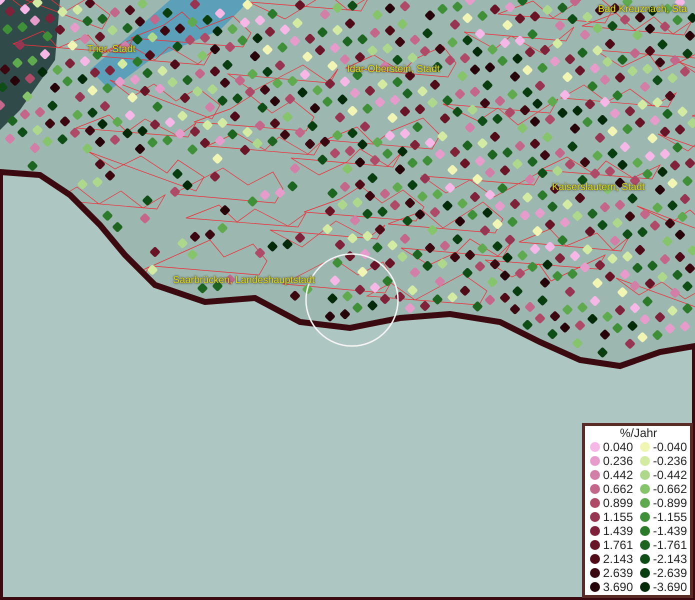  I want to click on legend-value: 0.236, so click(618, 461).